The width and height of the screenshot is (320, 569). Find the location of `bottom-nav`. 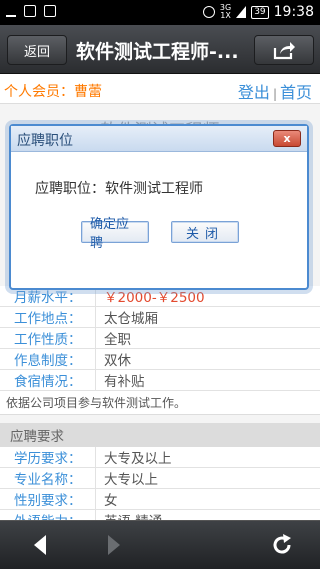

bottom-nav is located at coordinates (160, 544).